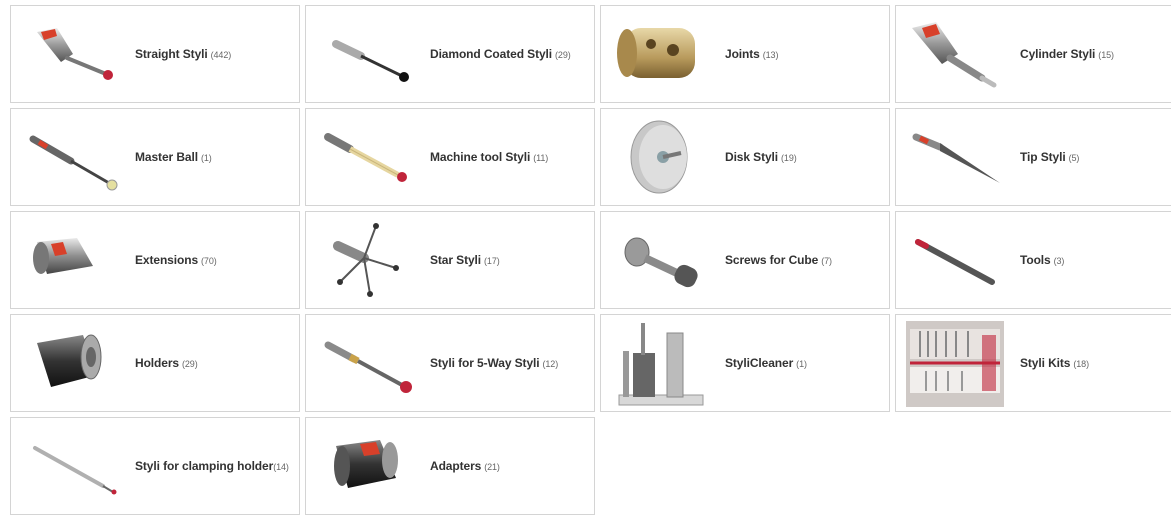  What do you see at coordinates (789, 158) in the screenshot?
I see `category-count: (19)` at bounding box center [789, 158].